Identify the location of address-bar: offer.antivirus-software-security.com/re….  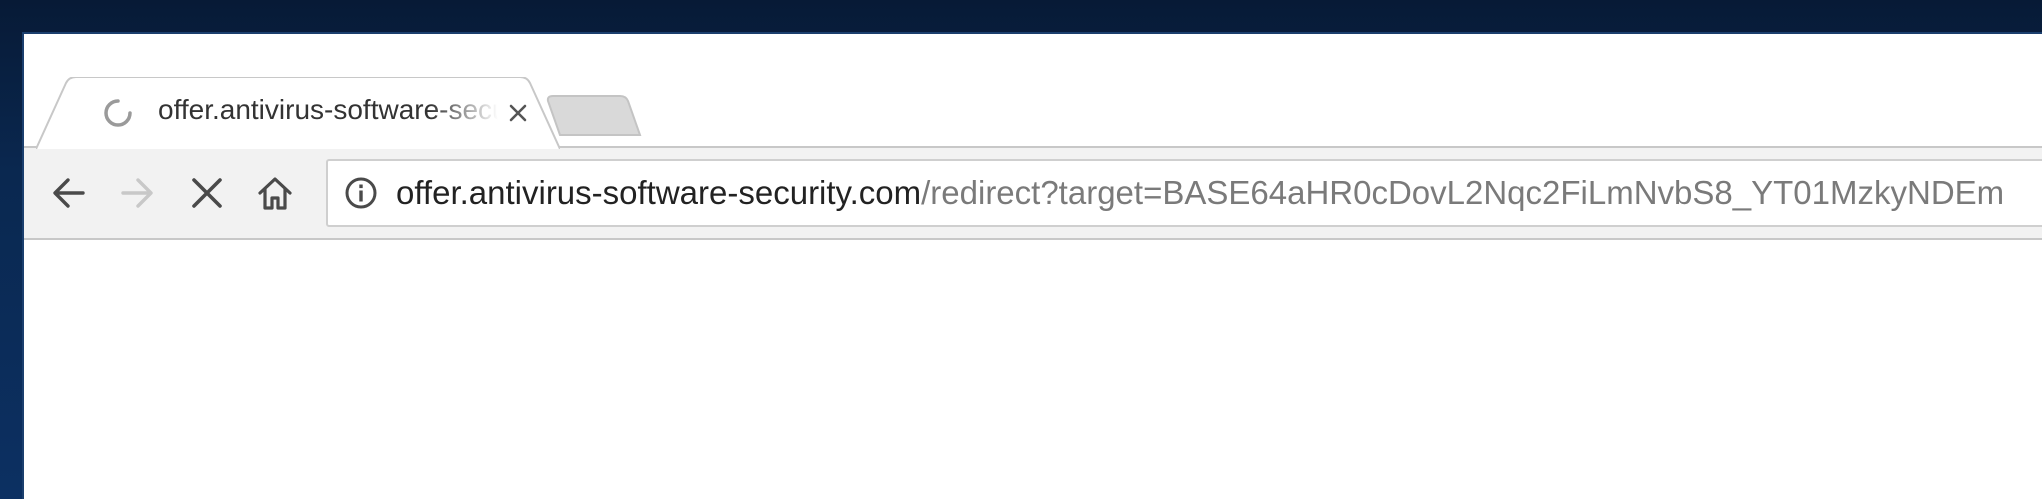
(1184, 193).